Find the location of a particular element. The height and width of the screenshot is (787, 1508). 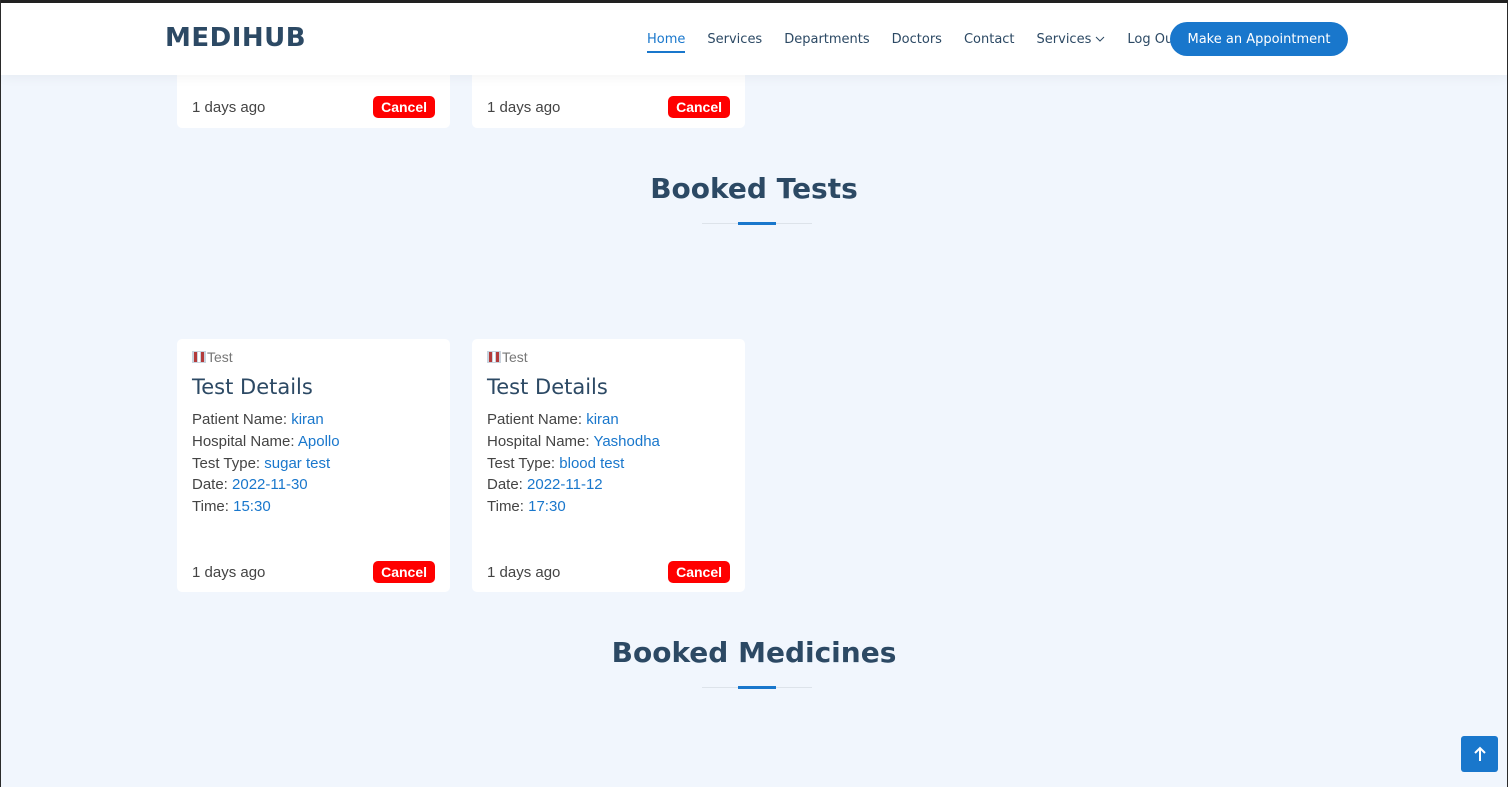

nav-services-dropdown-label: Services is located at coordinates (1064, 39).